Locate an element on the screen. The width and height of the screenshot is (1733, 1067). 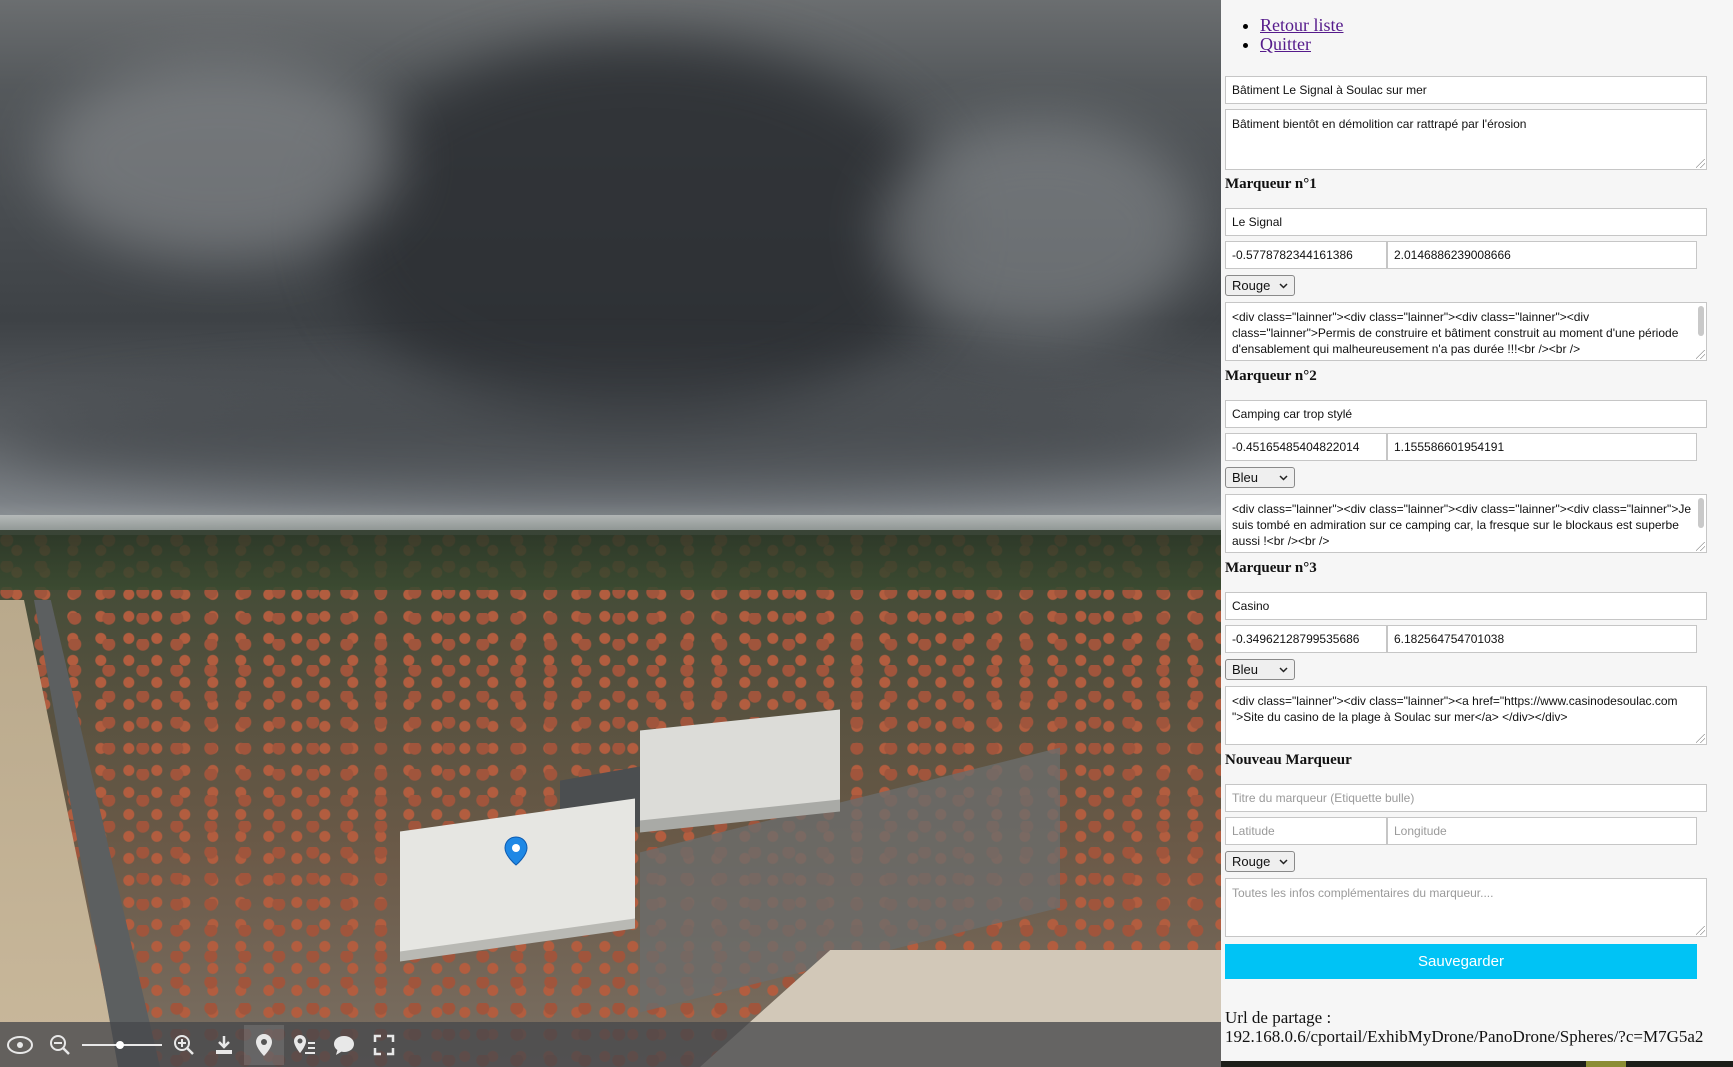
new-marker-latitude-input: Latitude is located at coordinates (1306, 831).